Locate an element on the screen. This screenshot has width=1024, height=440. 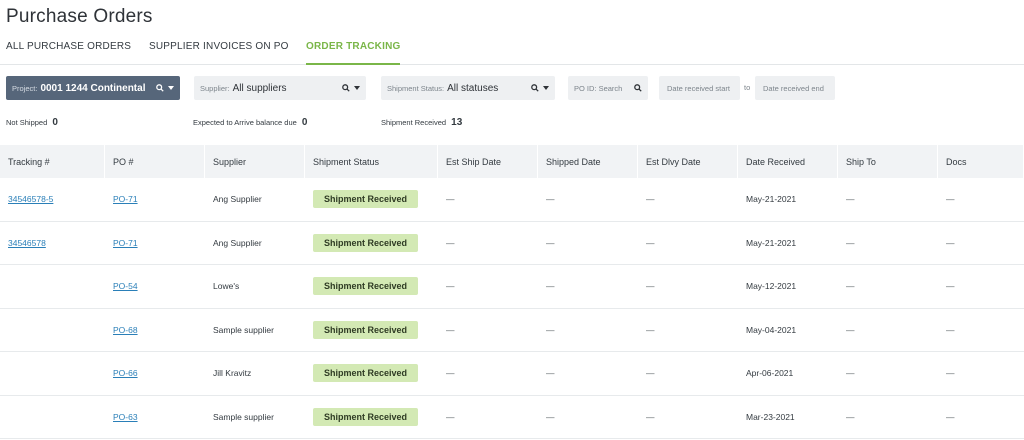
summary-not-shipped: Not Shipped 0 is located at coordinates (32, 122).